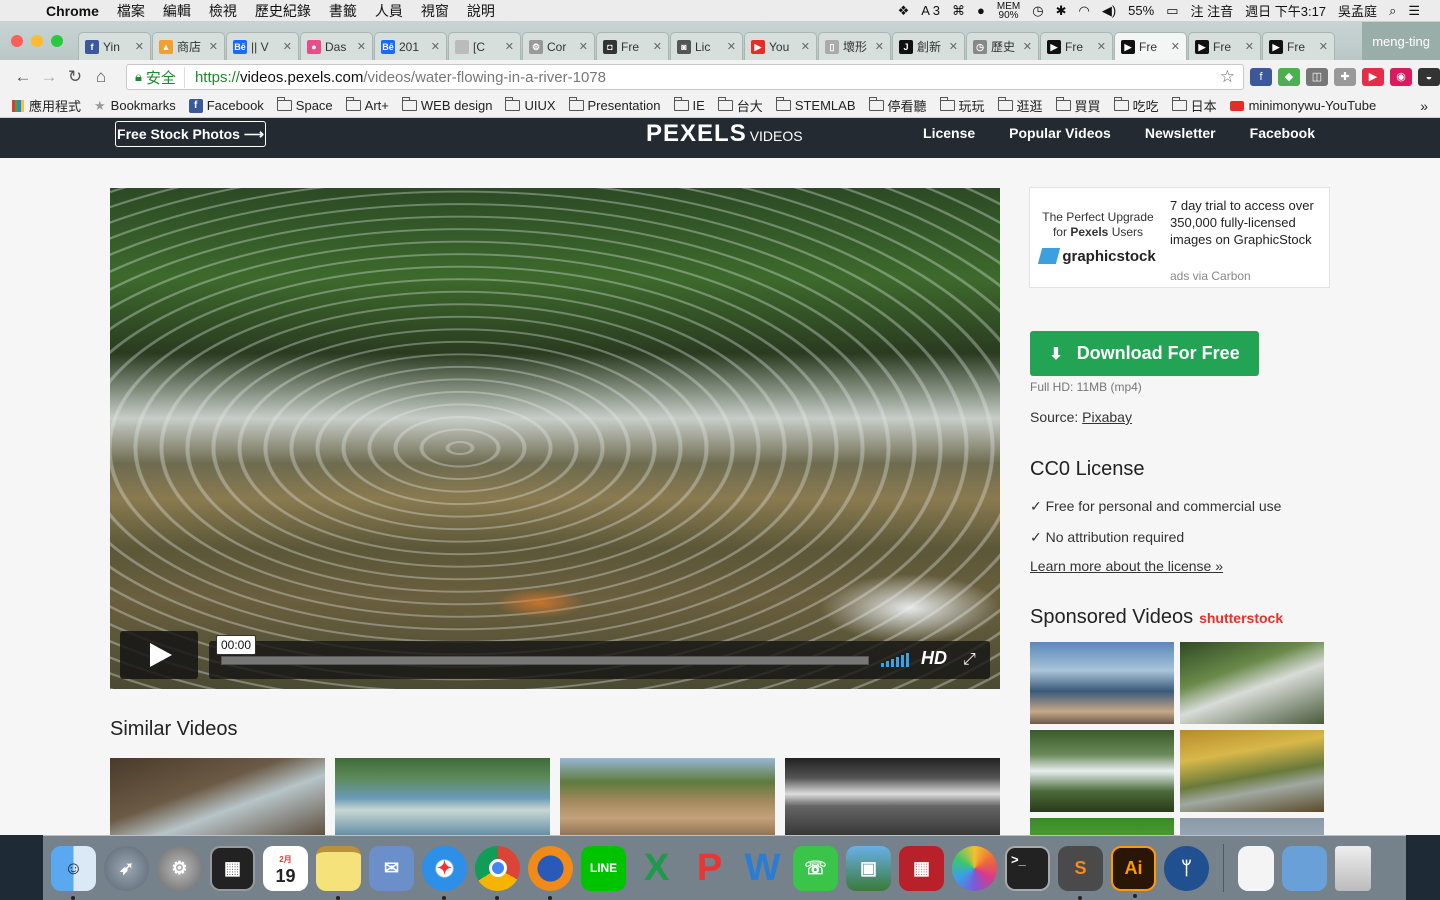 This screenshot has width=1440, height=900. Describe the element at coordinates (391, 868) in the screenshot. I see `preview-icon: ✉` at that location.